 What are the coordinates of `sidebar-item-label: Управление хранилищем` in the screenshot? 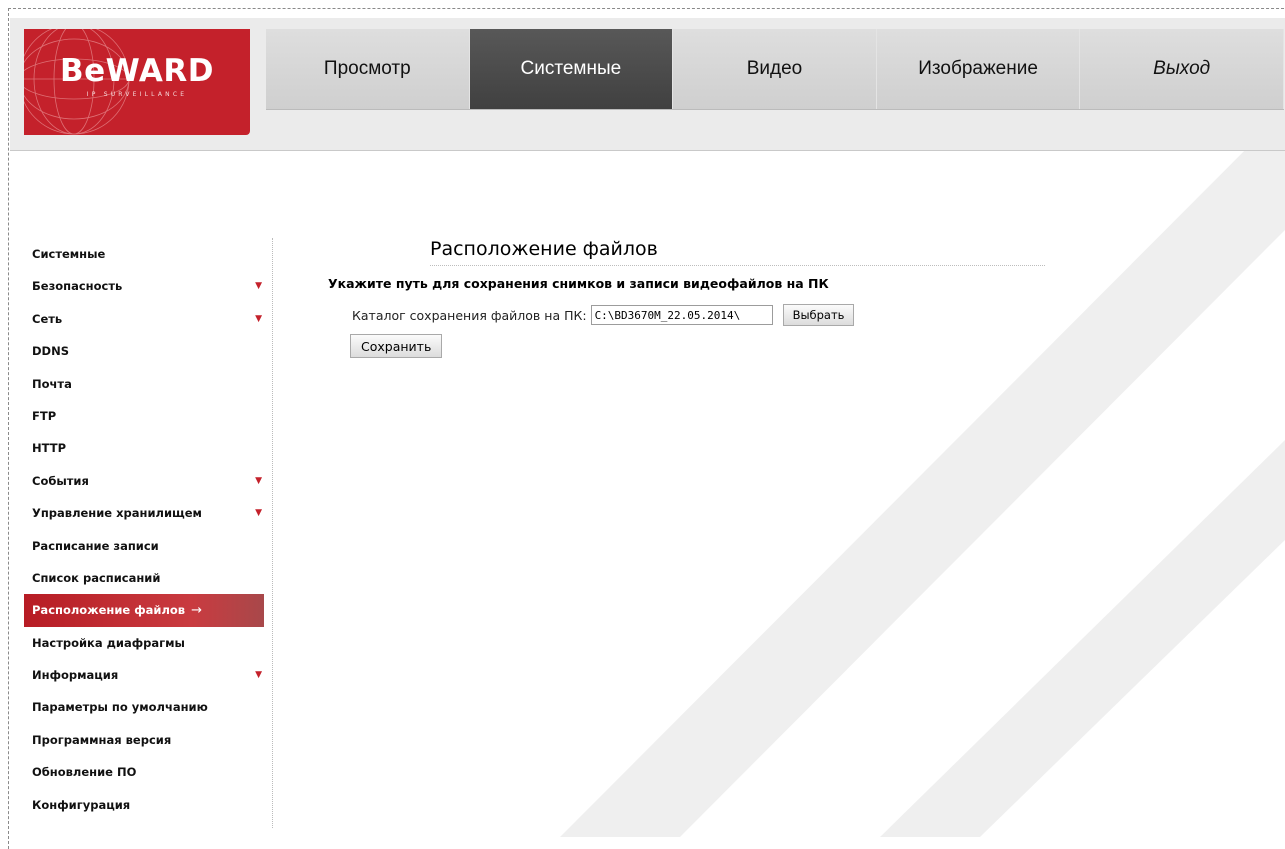 It's located at (117, 513).